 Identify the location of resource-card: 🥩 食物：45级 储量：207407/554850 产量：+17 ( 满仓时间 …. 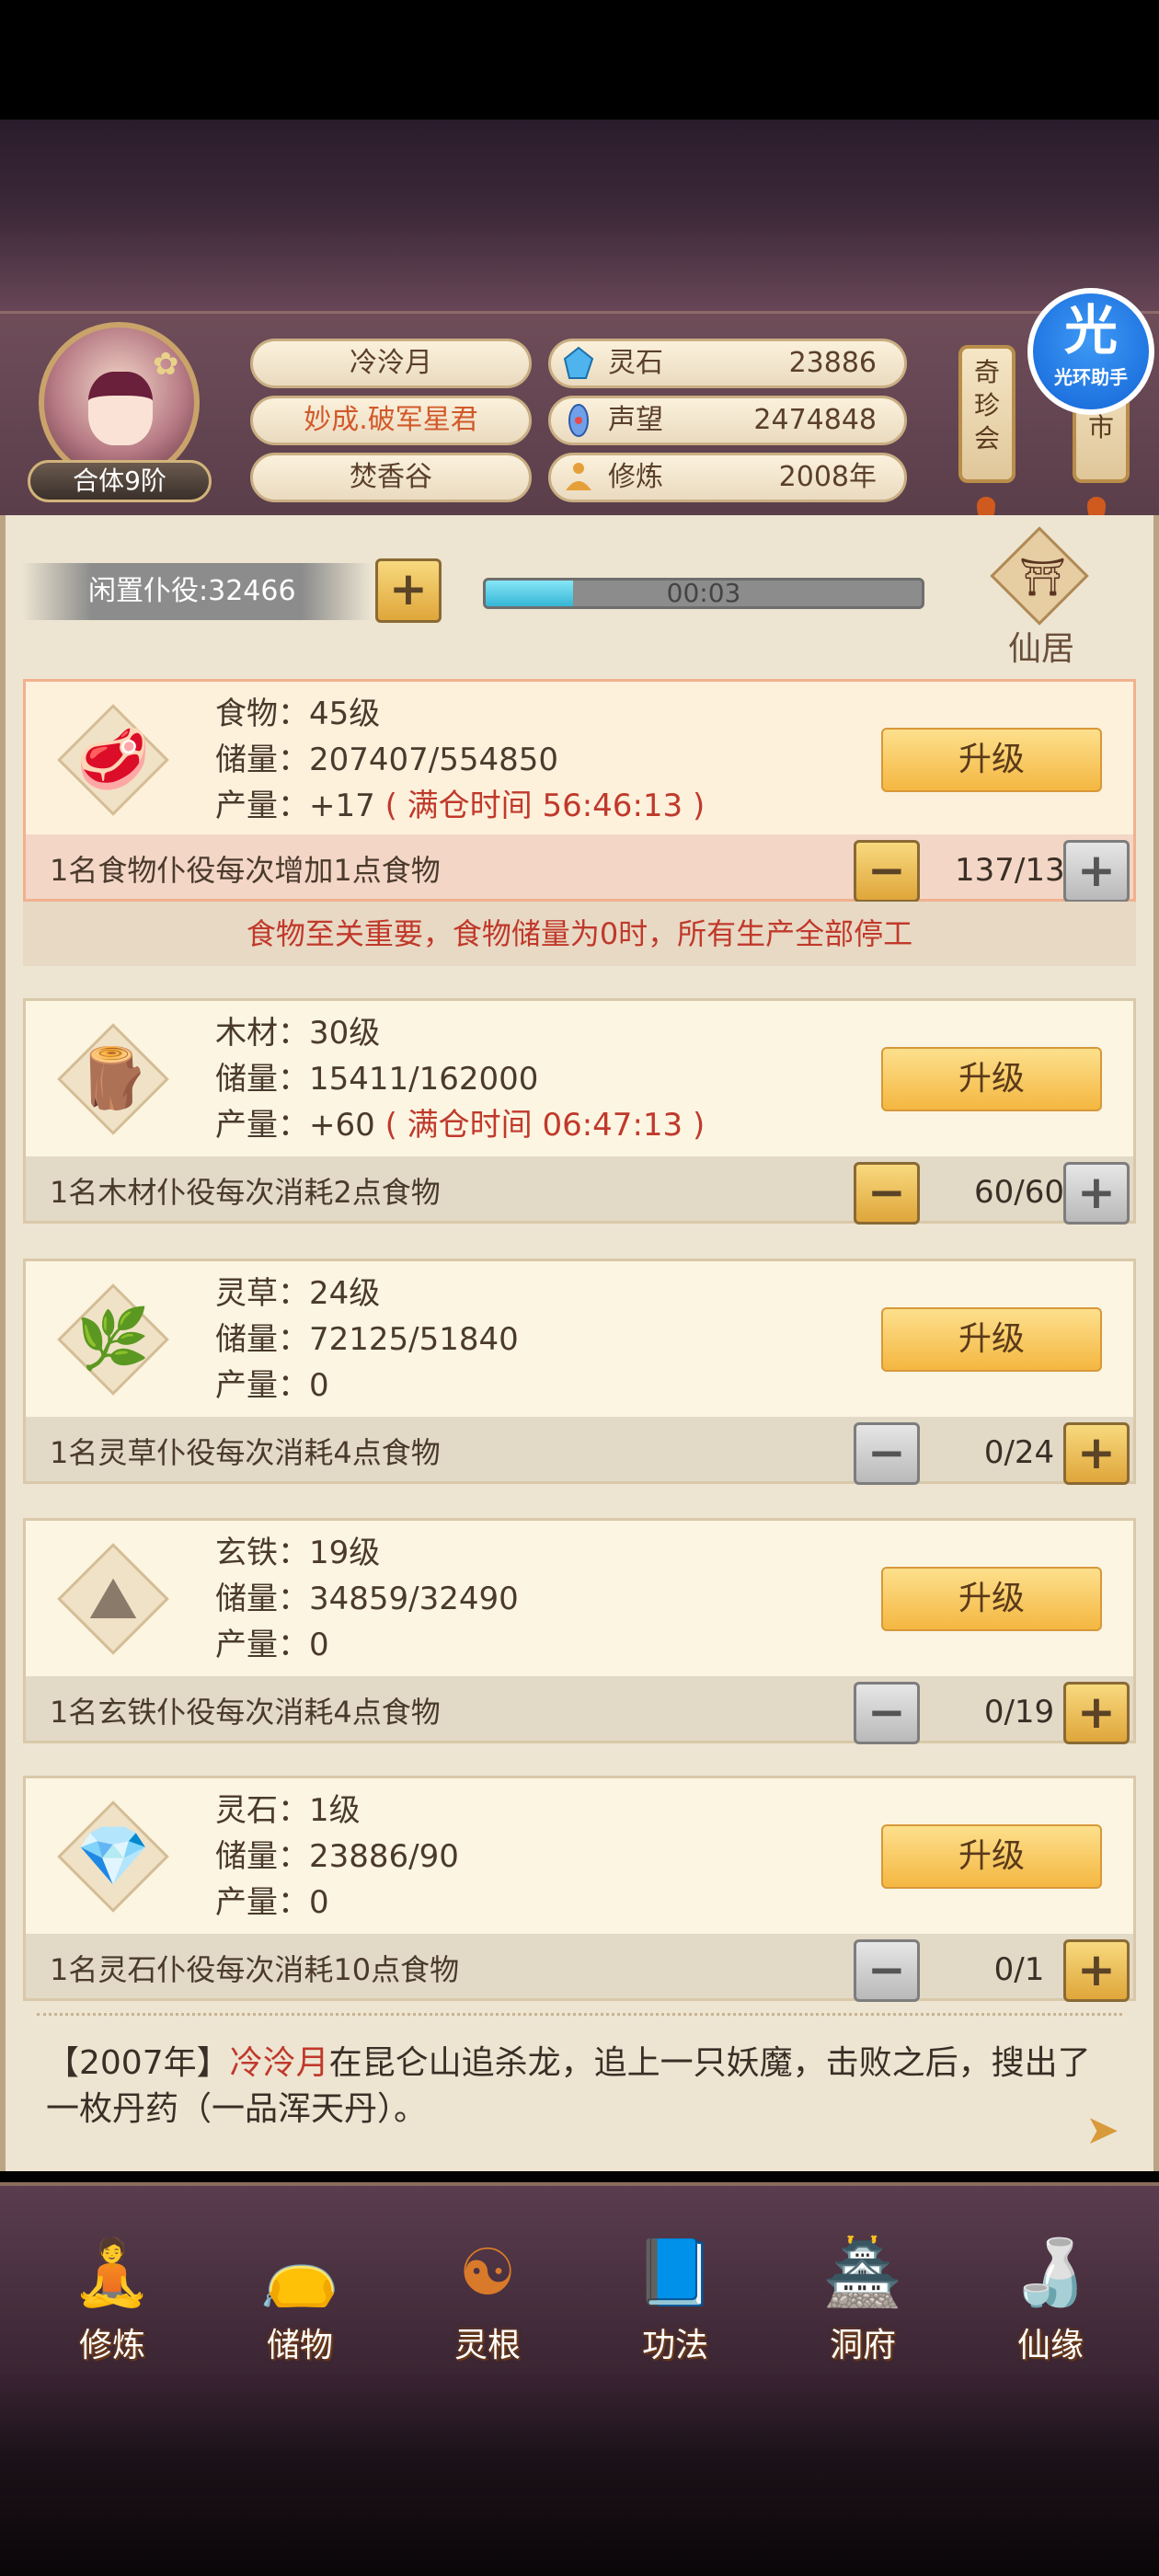
(579, 791).